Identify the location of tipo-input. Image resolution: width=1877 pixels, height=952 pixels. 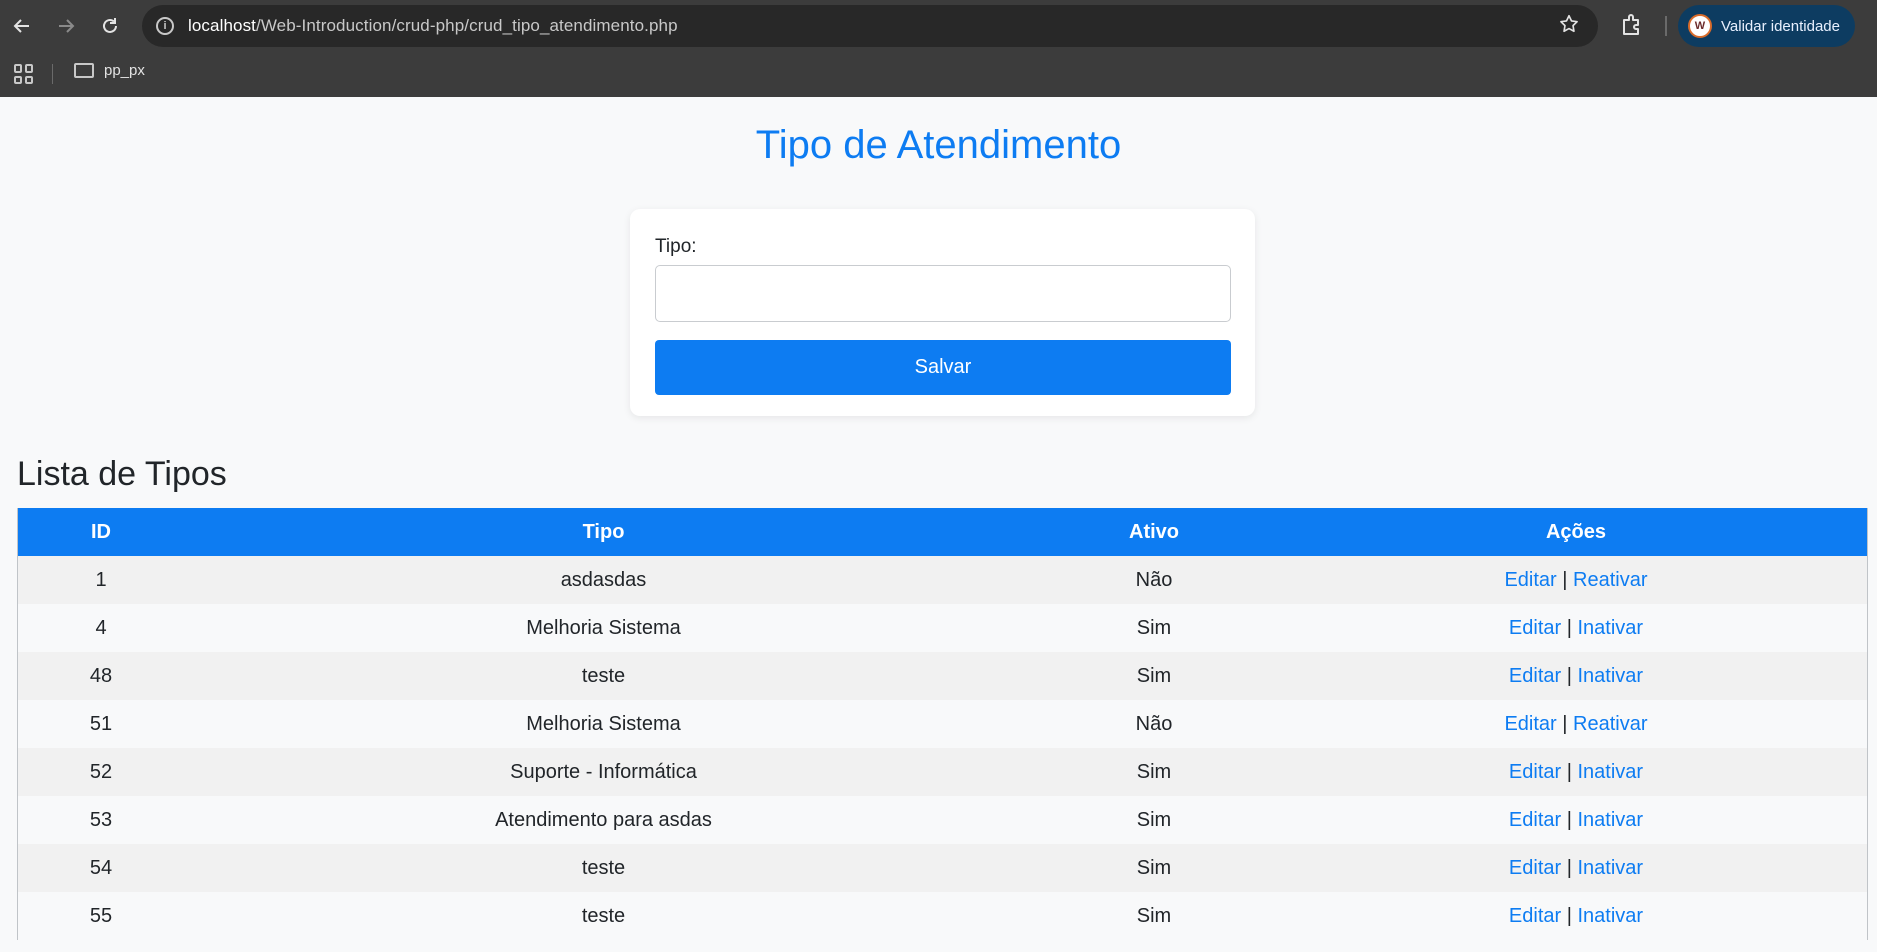
(943, 293).